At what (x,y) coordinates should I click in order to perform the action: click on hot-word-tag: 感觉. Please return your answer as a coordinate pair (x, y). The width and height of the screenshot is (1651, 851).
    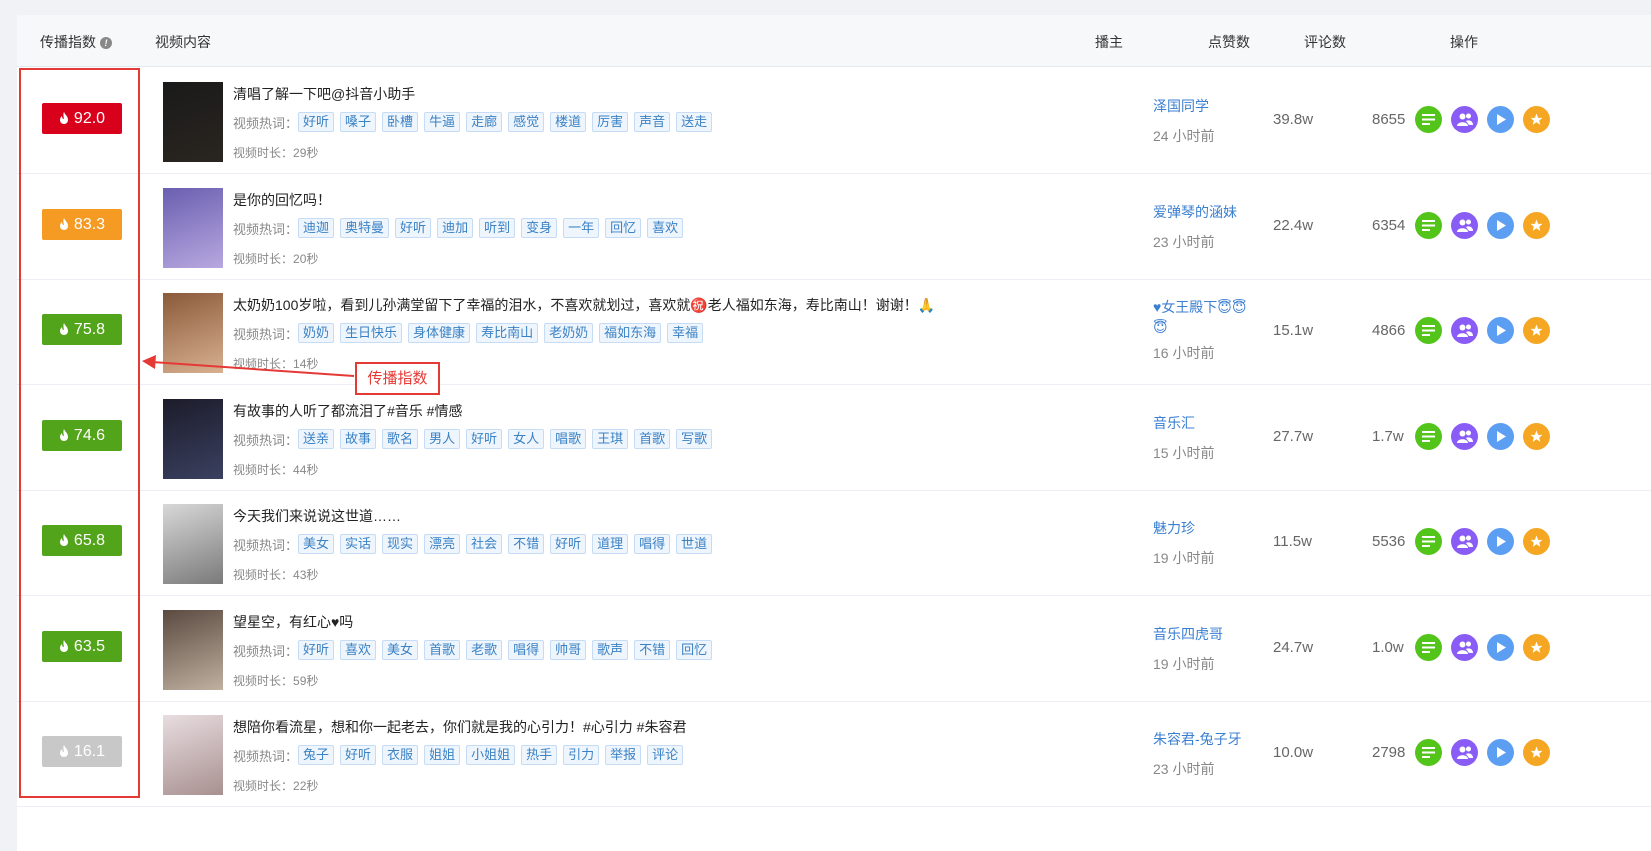
    Looking at the image, I should click on (526, 122).